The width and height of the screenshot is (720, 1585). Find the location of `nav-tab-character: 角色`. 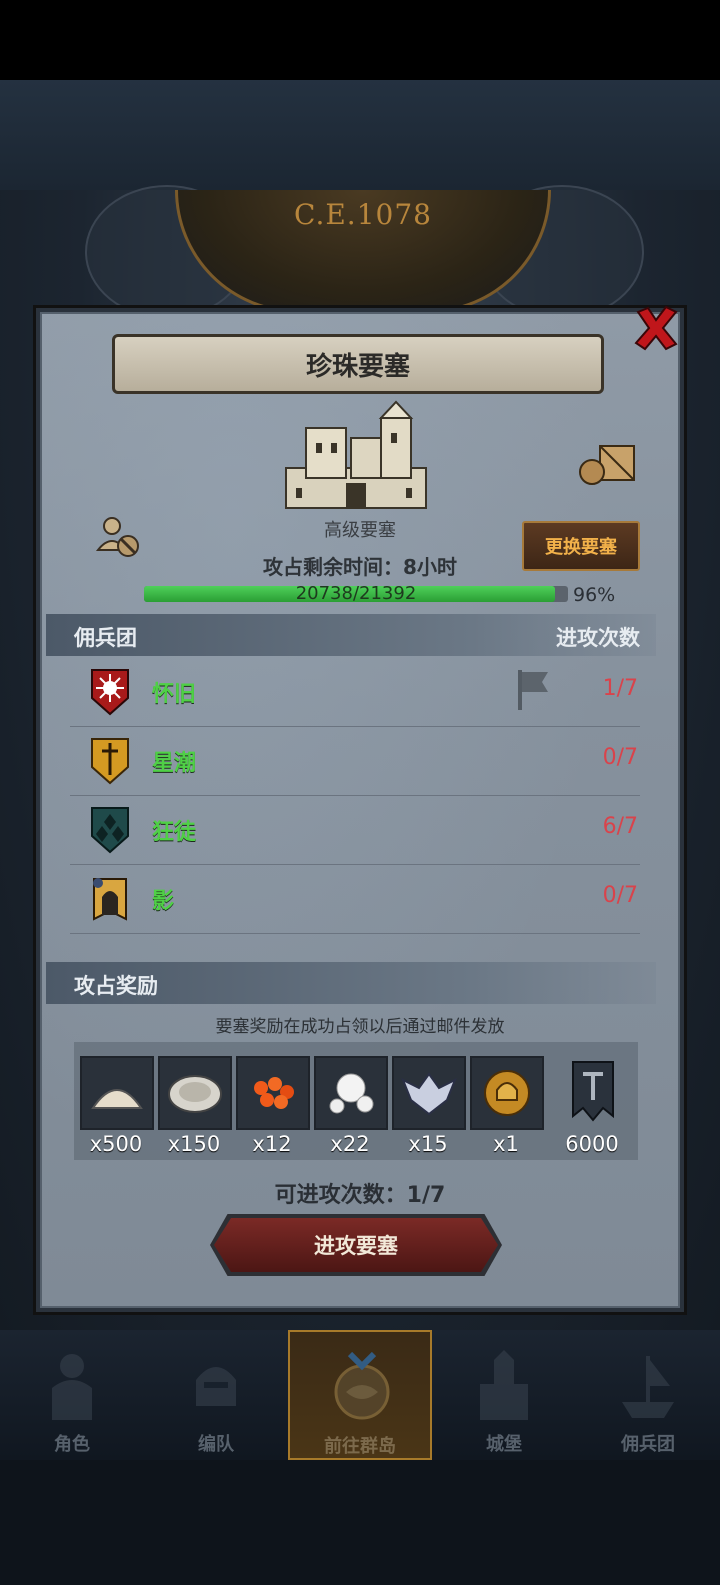

nav-tab-character: 角色 is located at coordinates (72, 1395).